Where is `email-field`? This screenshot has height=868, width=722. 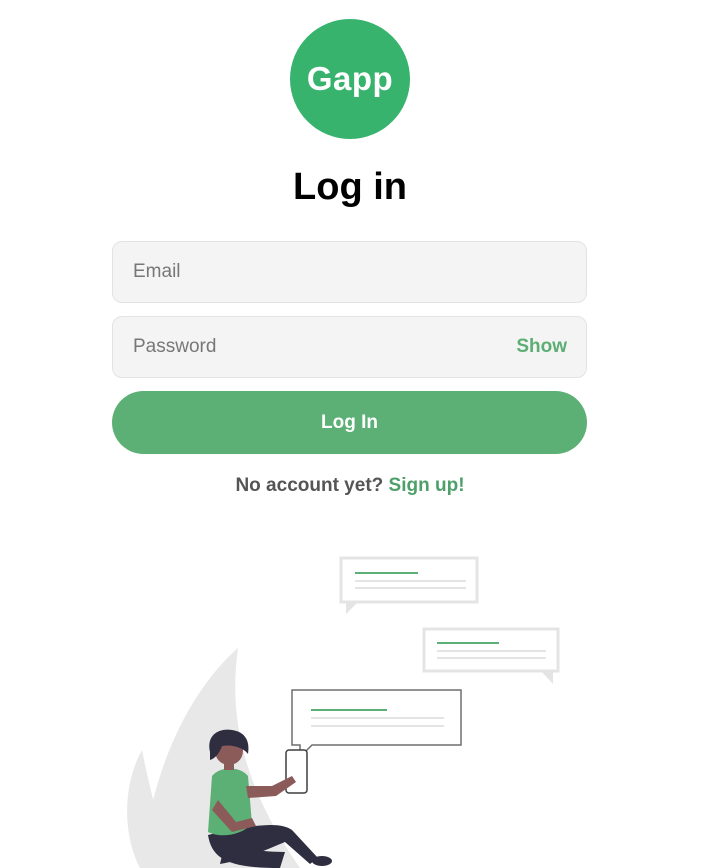 email-field is located at coordinates (349, 272).